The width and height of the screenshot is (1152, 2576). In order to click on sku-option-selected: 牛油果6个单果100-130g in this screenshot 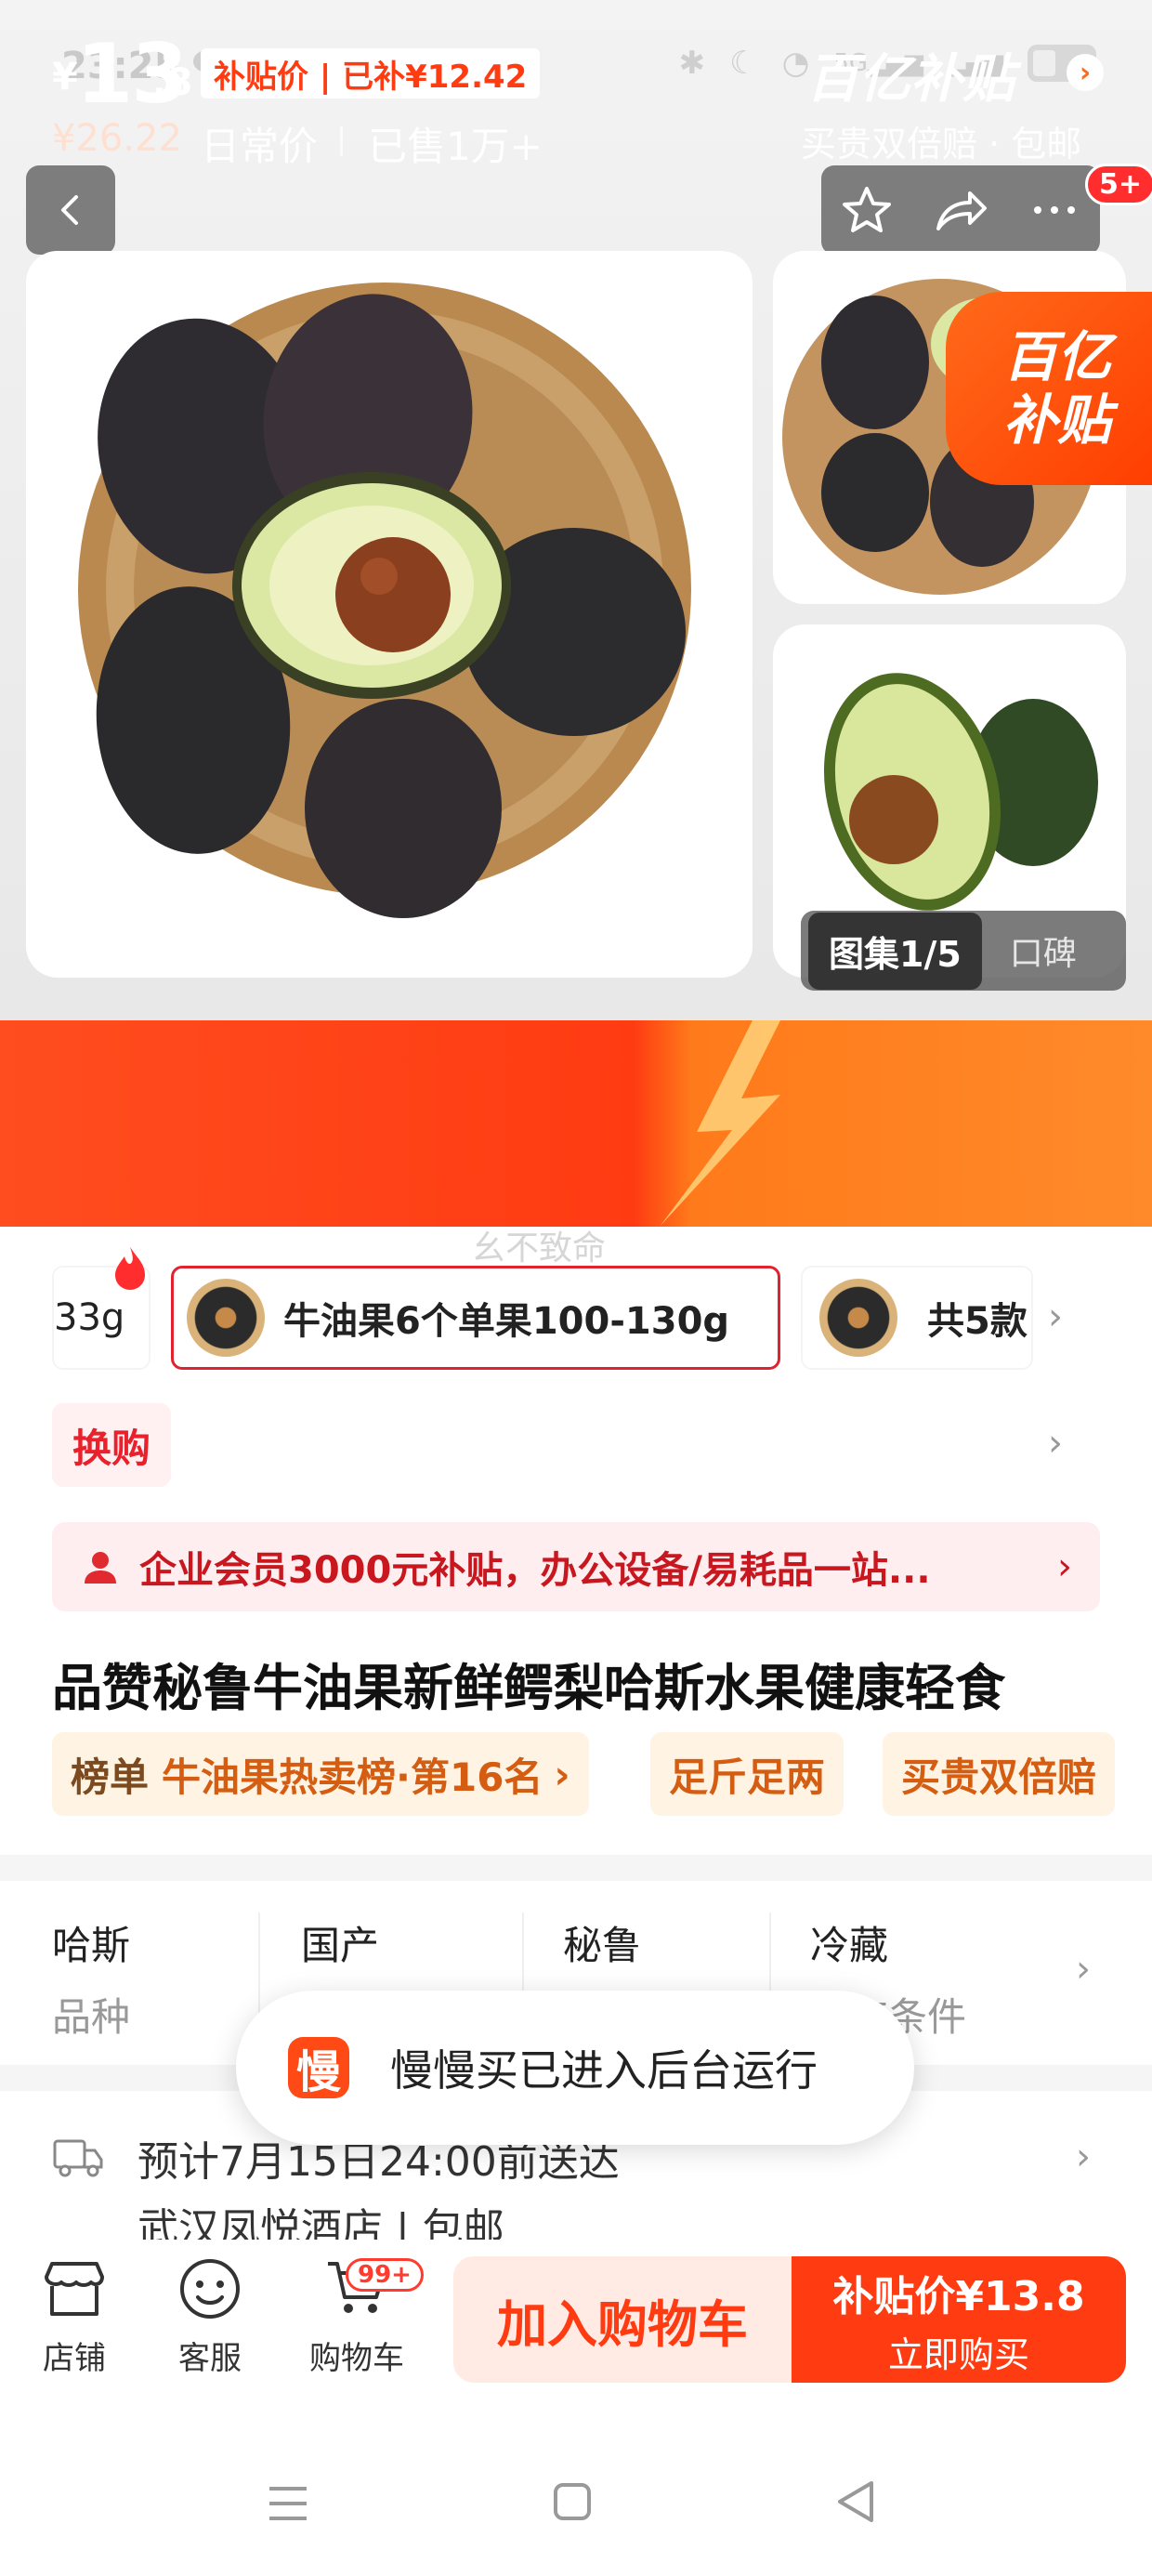, I will do `click(475, 1318)`.